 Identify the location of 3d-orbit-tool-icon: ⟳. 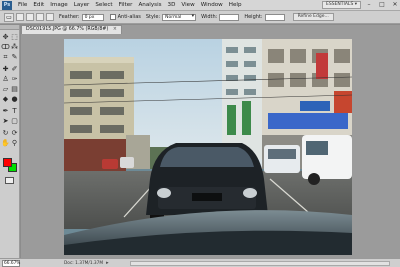
(14, 133).